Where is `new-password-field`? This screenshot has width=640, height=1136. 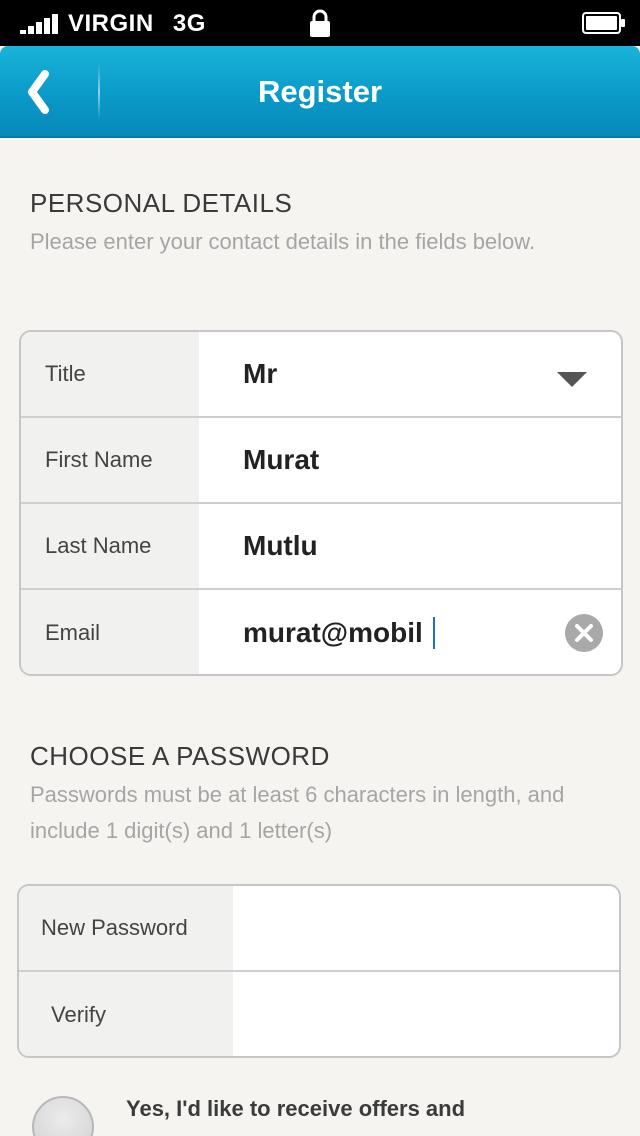
new-password-field is located at coordinates (426, 928).